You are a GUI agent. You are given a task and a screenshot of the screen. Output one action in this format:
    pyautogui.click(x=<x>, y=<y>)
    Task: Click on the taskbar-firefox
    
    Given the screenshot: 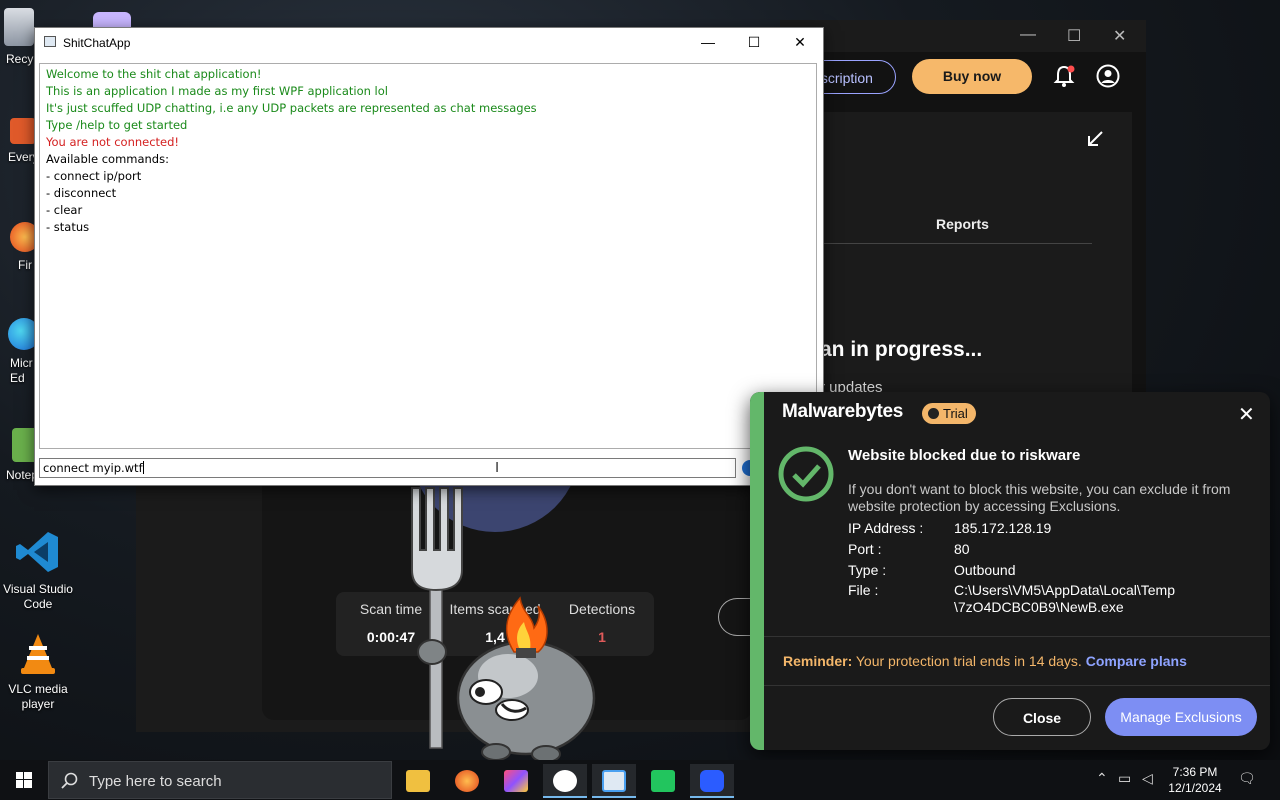 What is the action you would take?
    pyautogui.click(x=467, y=781)
    